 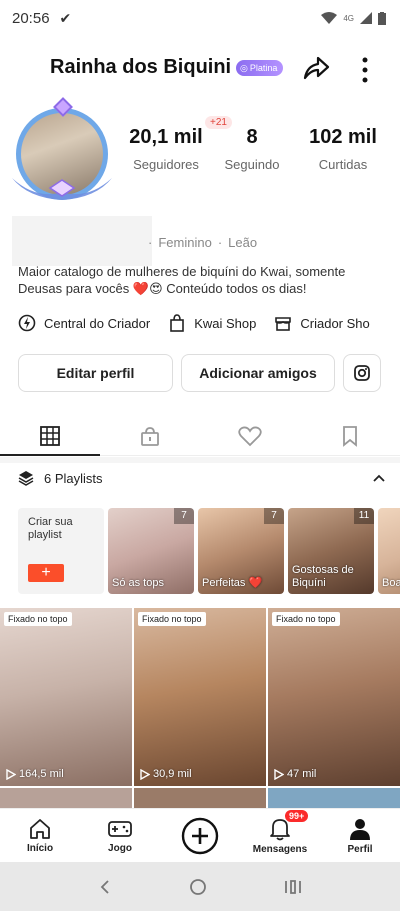 I want to click on redacted-info-box, so click(x=82, y=241).